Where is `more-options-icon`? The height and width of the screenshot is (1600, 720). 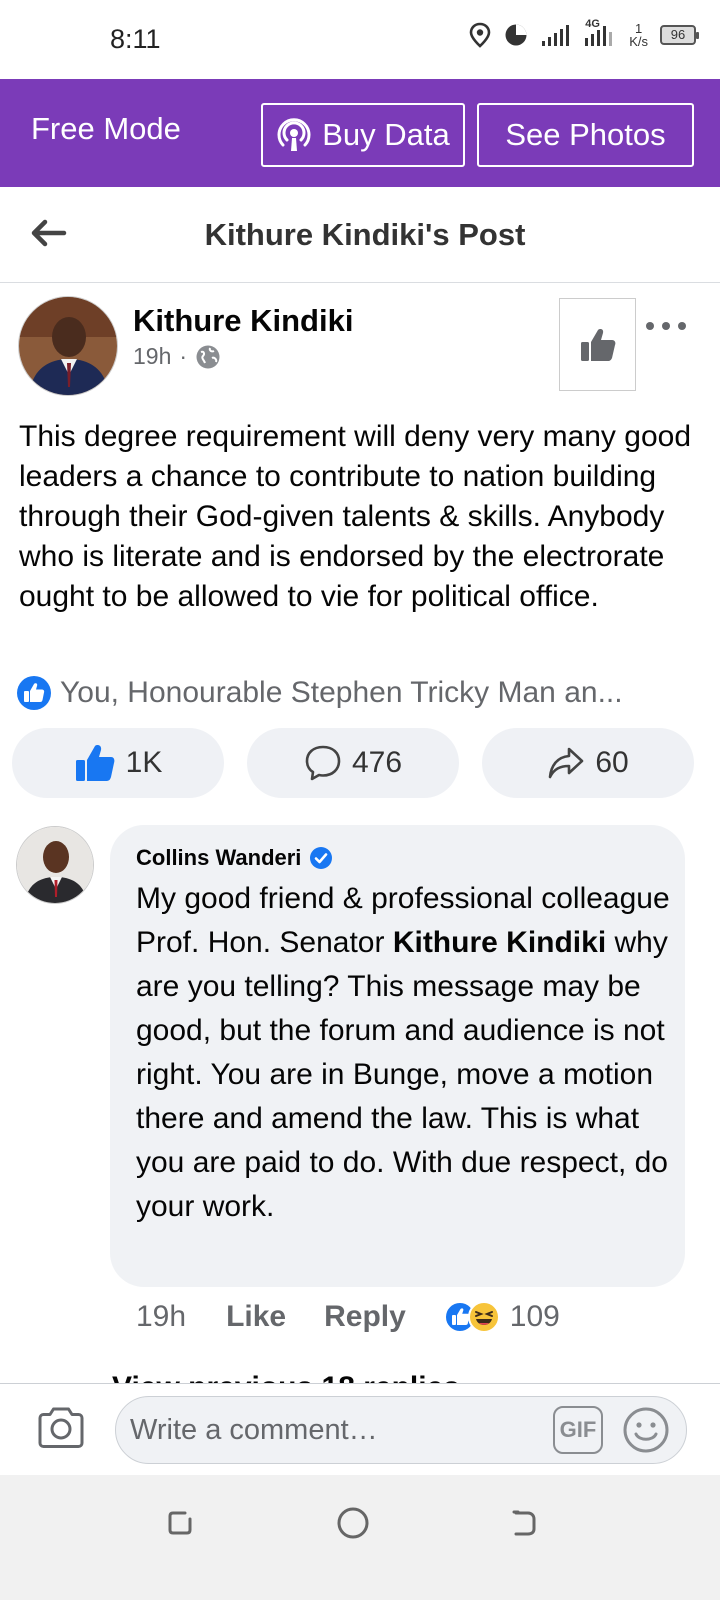 more-options-icon is located at coordinates (666, 326).